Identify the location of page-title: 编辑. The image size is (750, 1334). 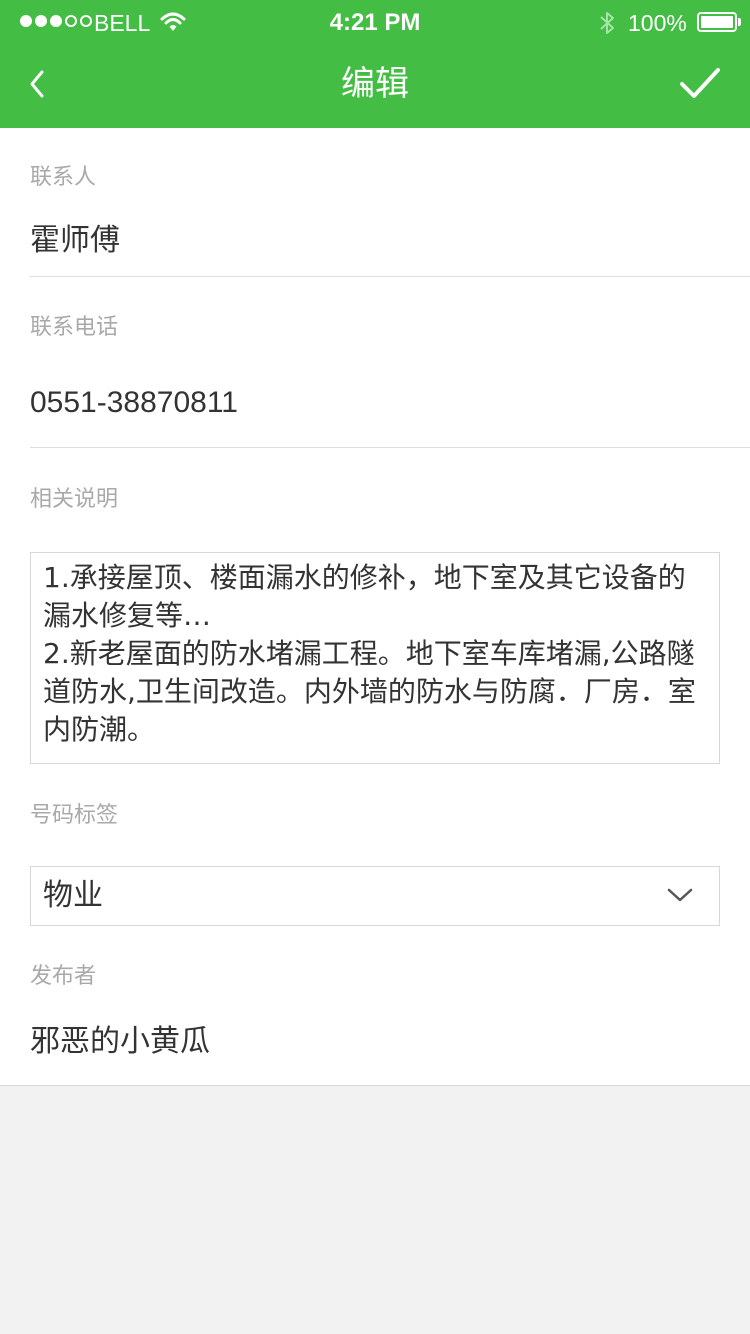
(375, 84).